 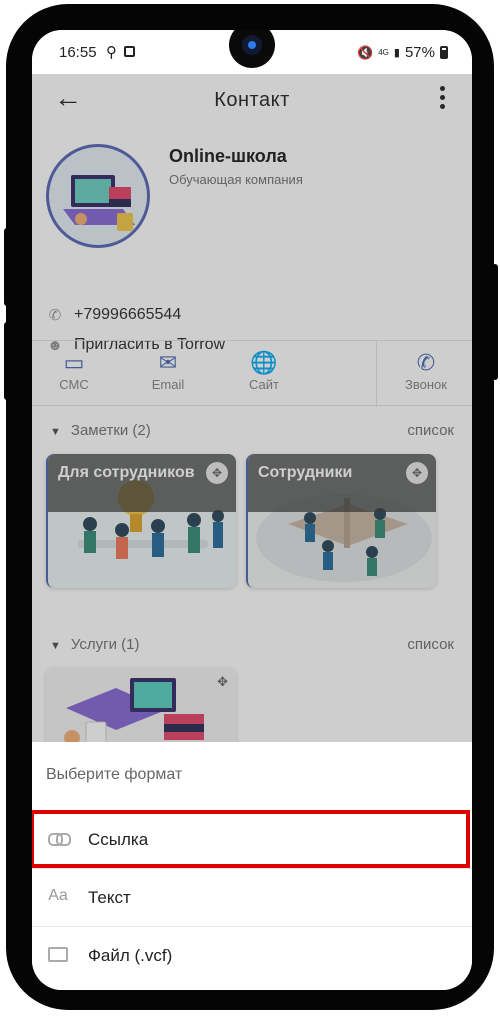 I want to click on side-button, so click(x=495, y=322).